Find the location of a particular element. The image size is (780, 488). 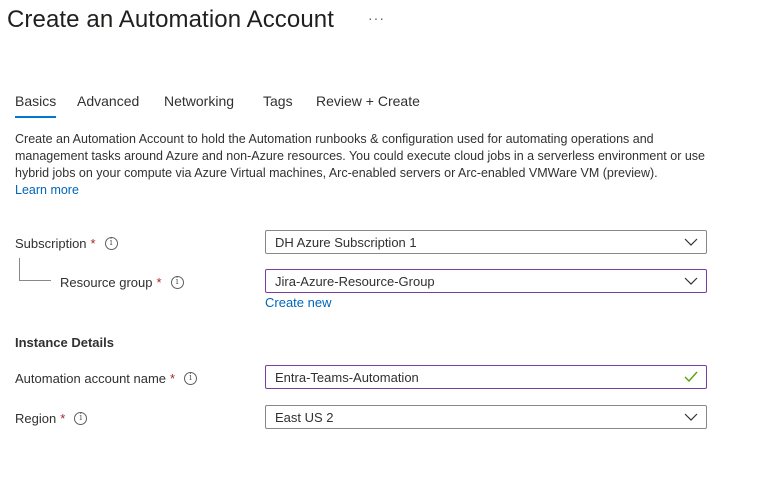

account-name-value: Entra-Teams-Automation is located at coordinates (347, 377).